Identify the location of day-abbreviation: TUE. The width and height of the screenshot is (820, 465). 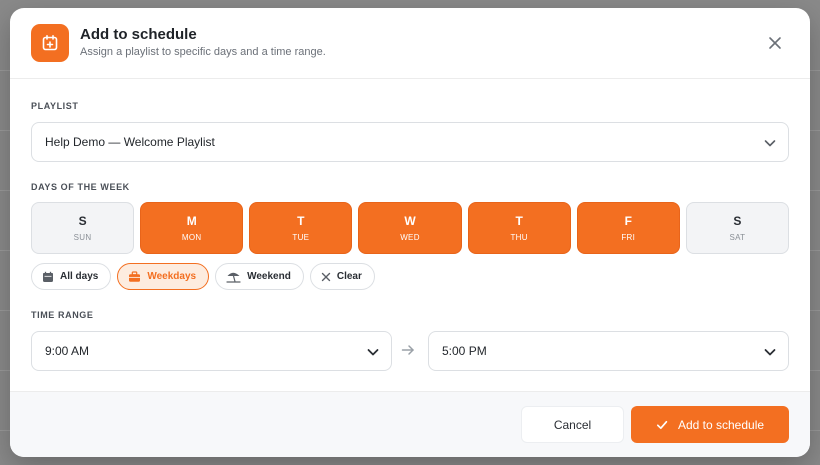
(301, 237).